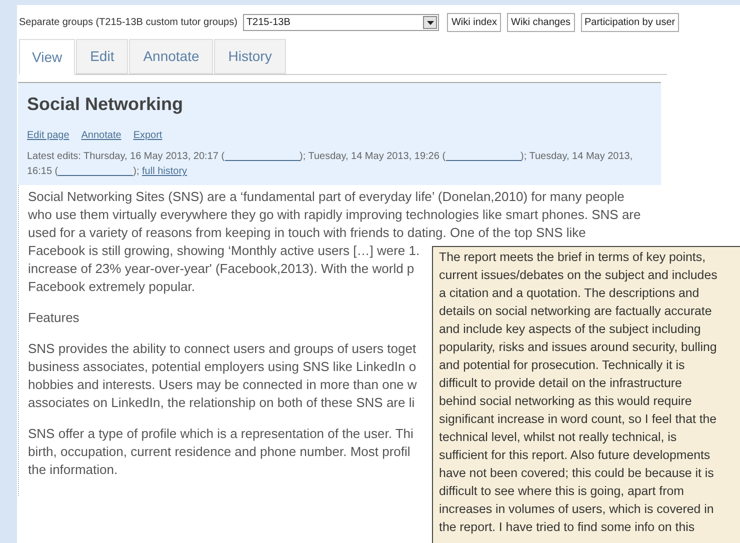 This screenshot has height=543, width=740. Describe the element at coordinates (474, 22) in the screenshot. I see `nav-button: Wiki index` at that location.